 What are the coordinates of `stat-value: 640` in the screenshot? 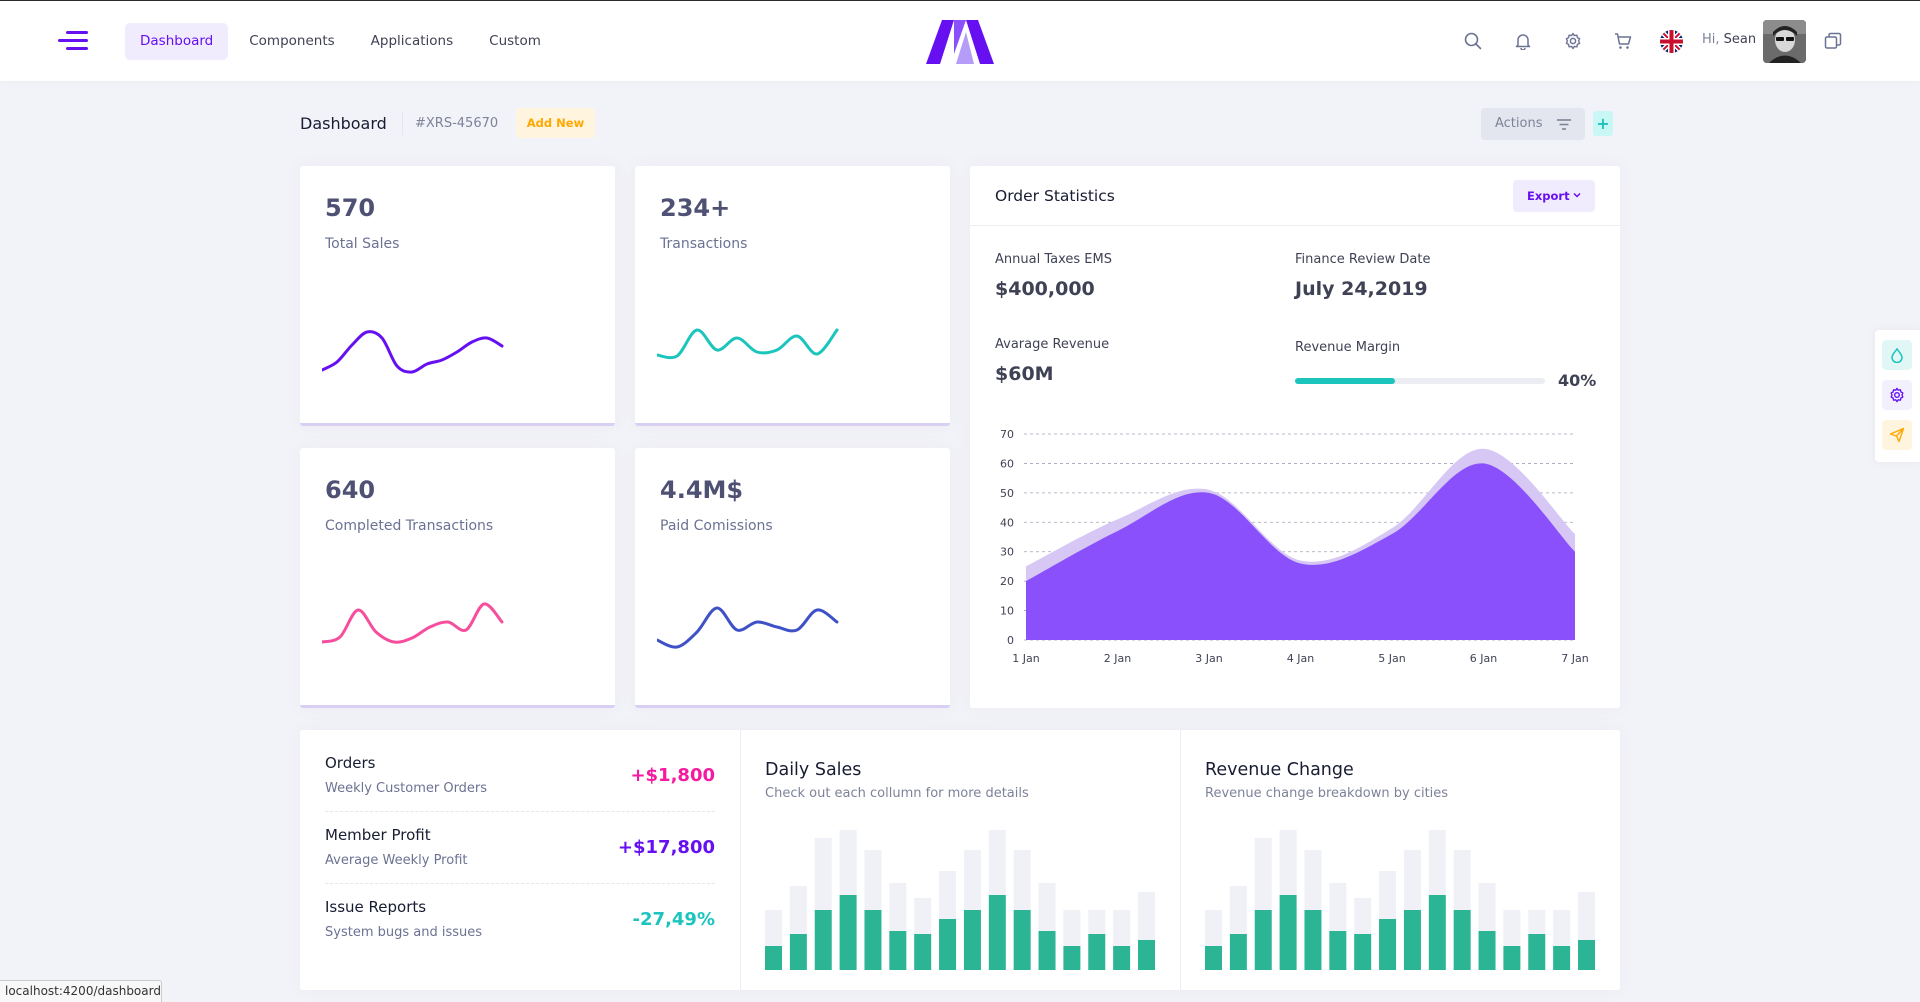 It's located at (350, 490).